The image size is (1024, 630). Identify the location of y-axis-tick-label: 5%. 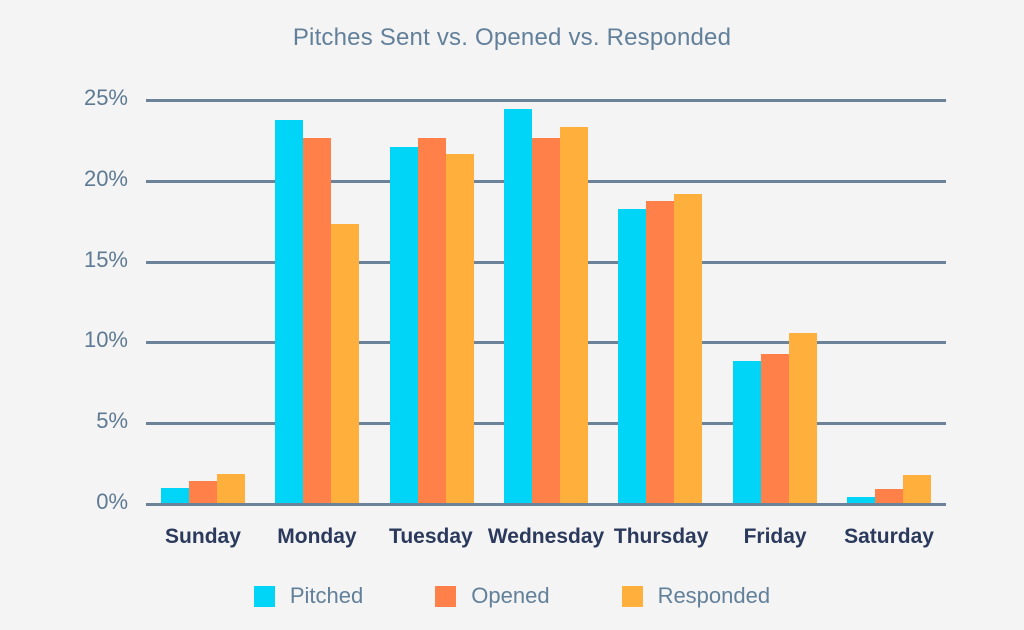
(112, 421).